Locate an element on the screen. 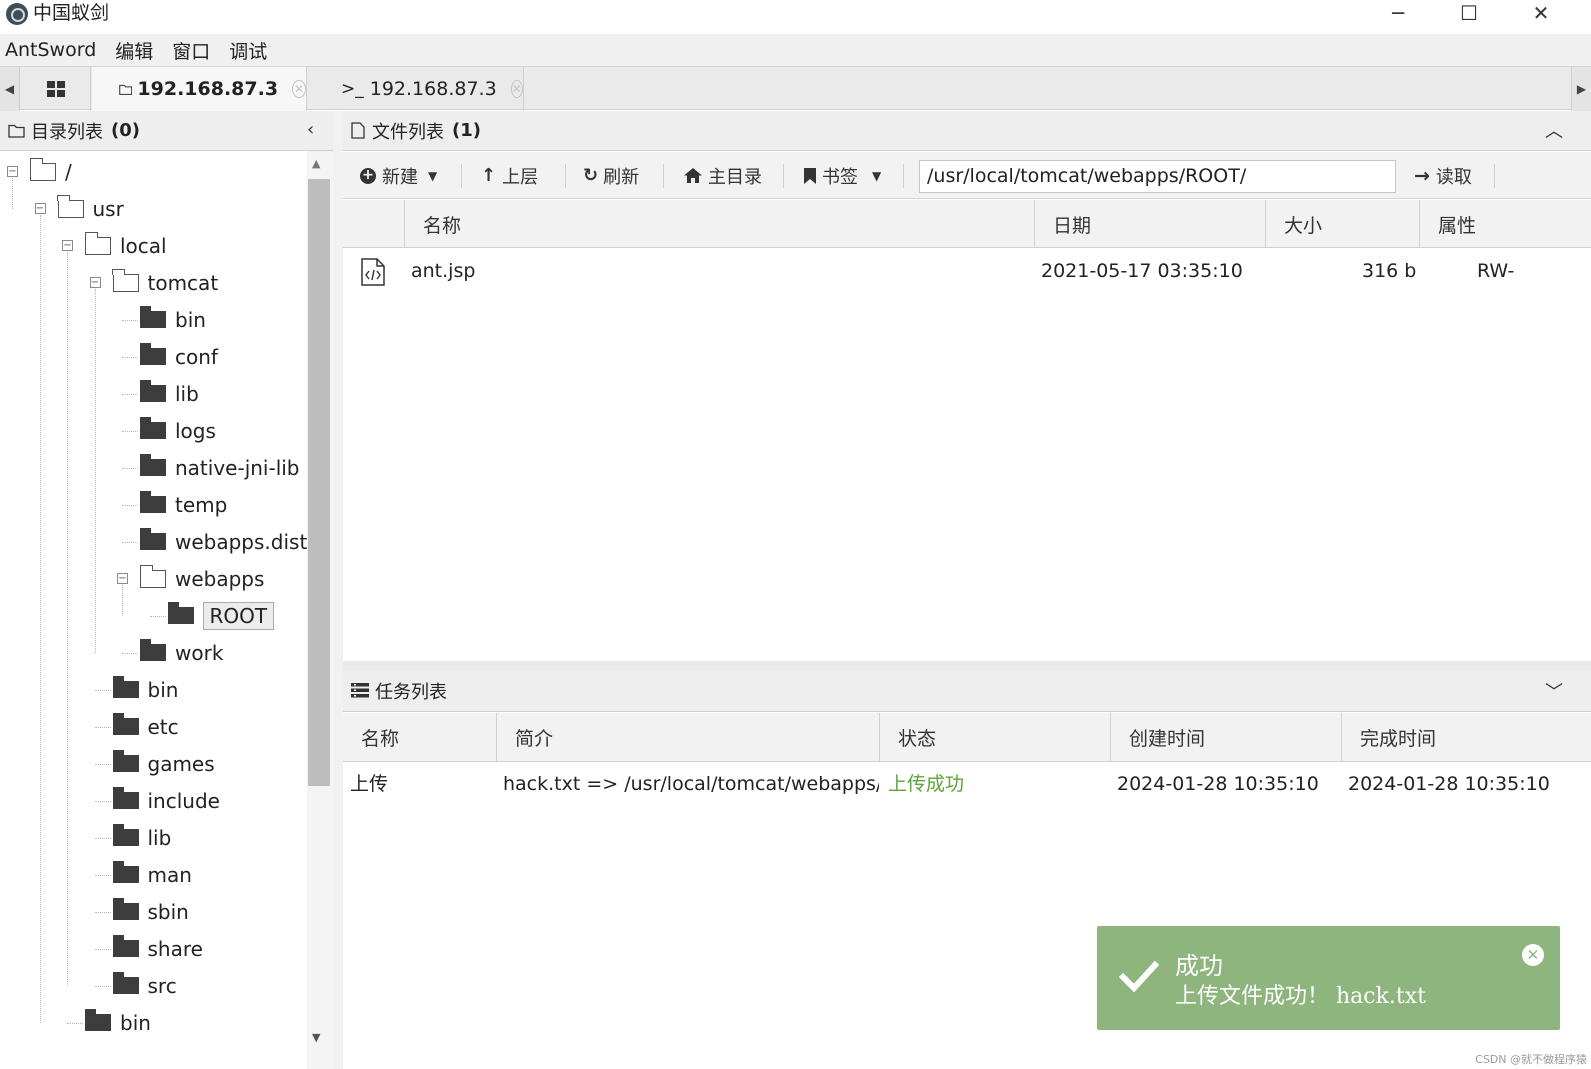  bookmark-button: 书签 ▼ is located at coordinates (842, 175).